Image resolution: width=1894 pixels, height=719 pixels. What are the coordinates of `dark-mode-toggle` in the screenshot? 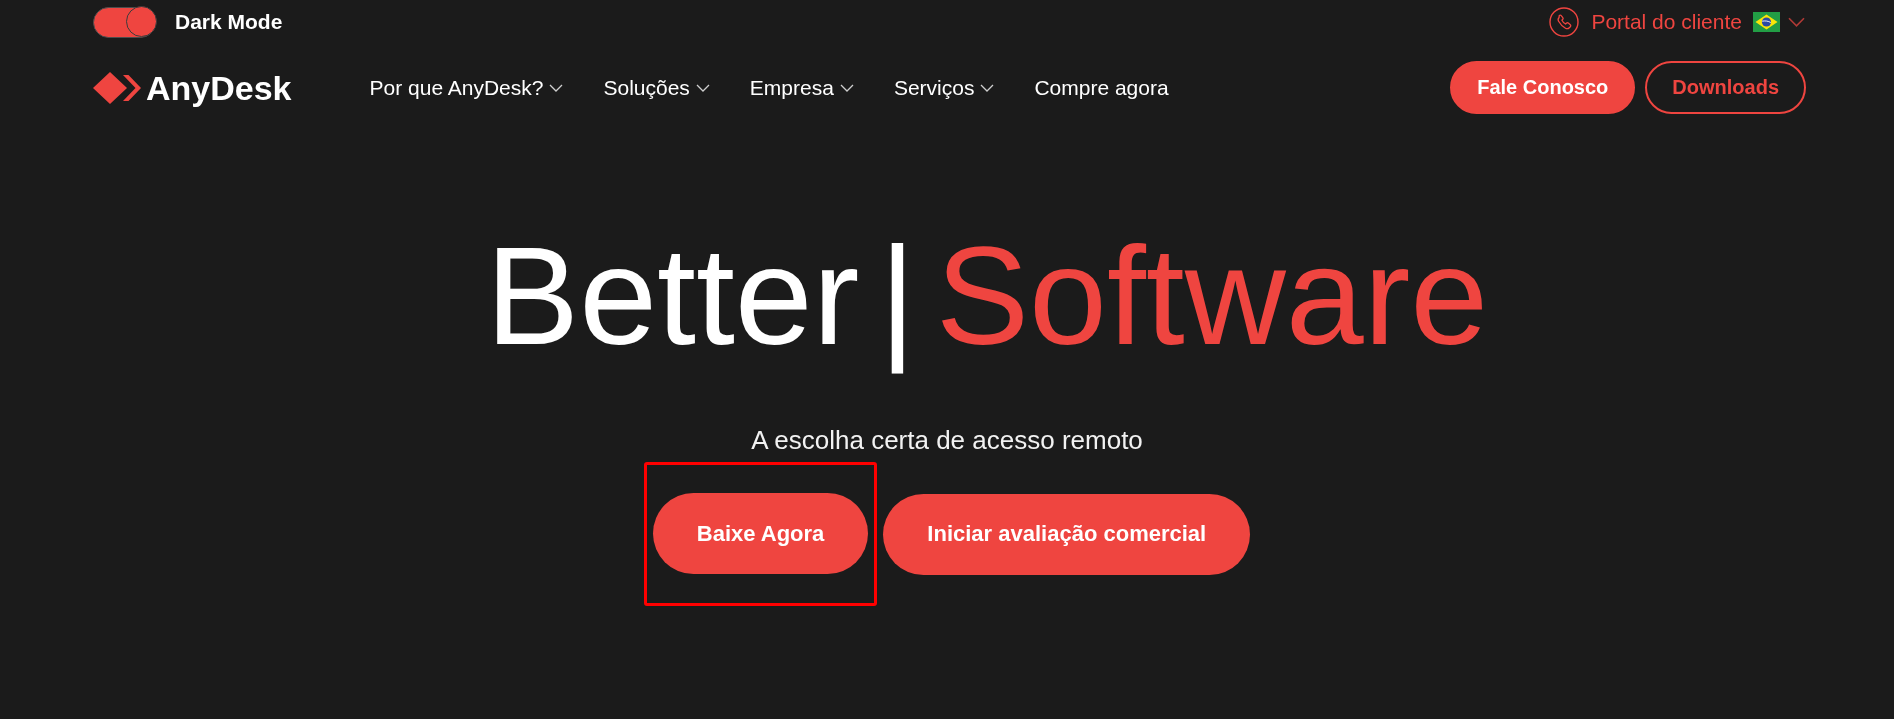 It's located at (124, 22).